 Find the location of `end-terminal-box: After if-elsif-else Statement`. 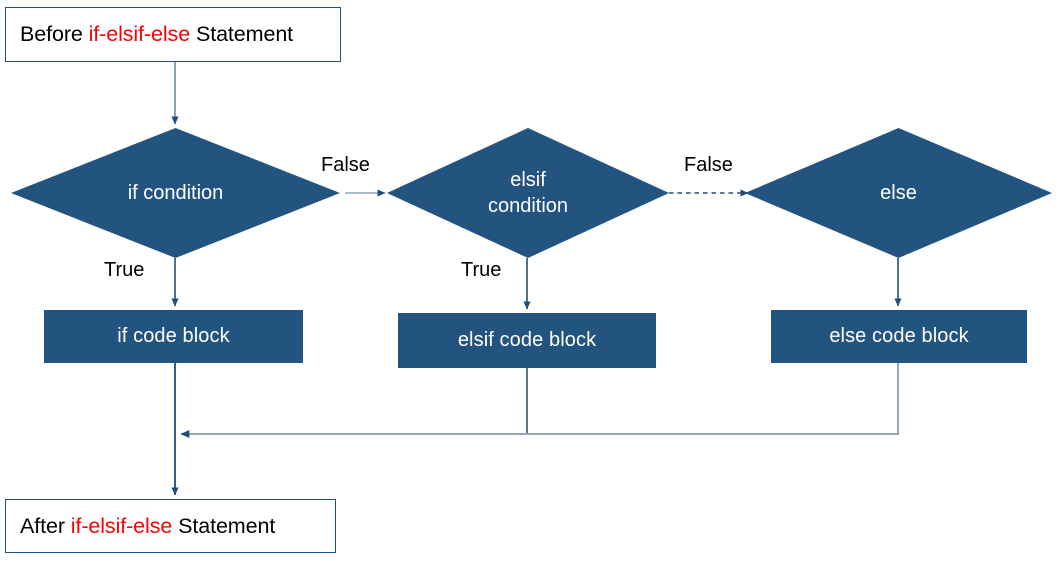

end-terminal-box: After if-elsif-else Statement is located at coordinates (170, 526).